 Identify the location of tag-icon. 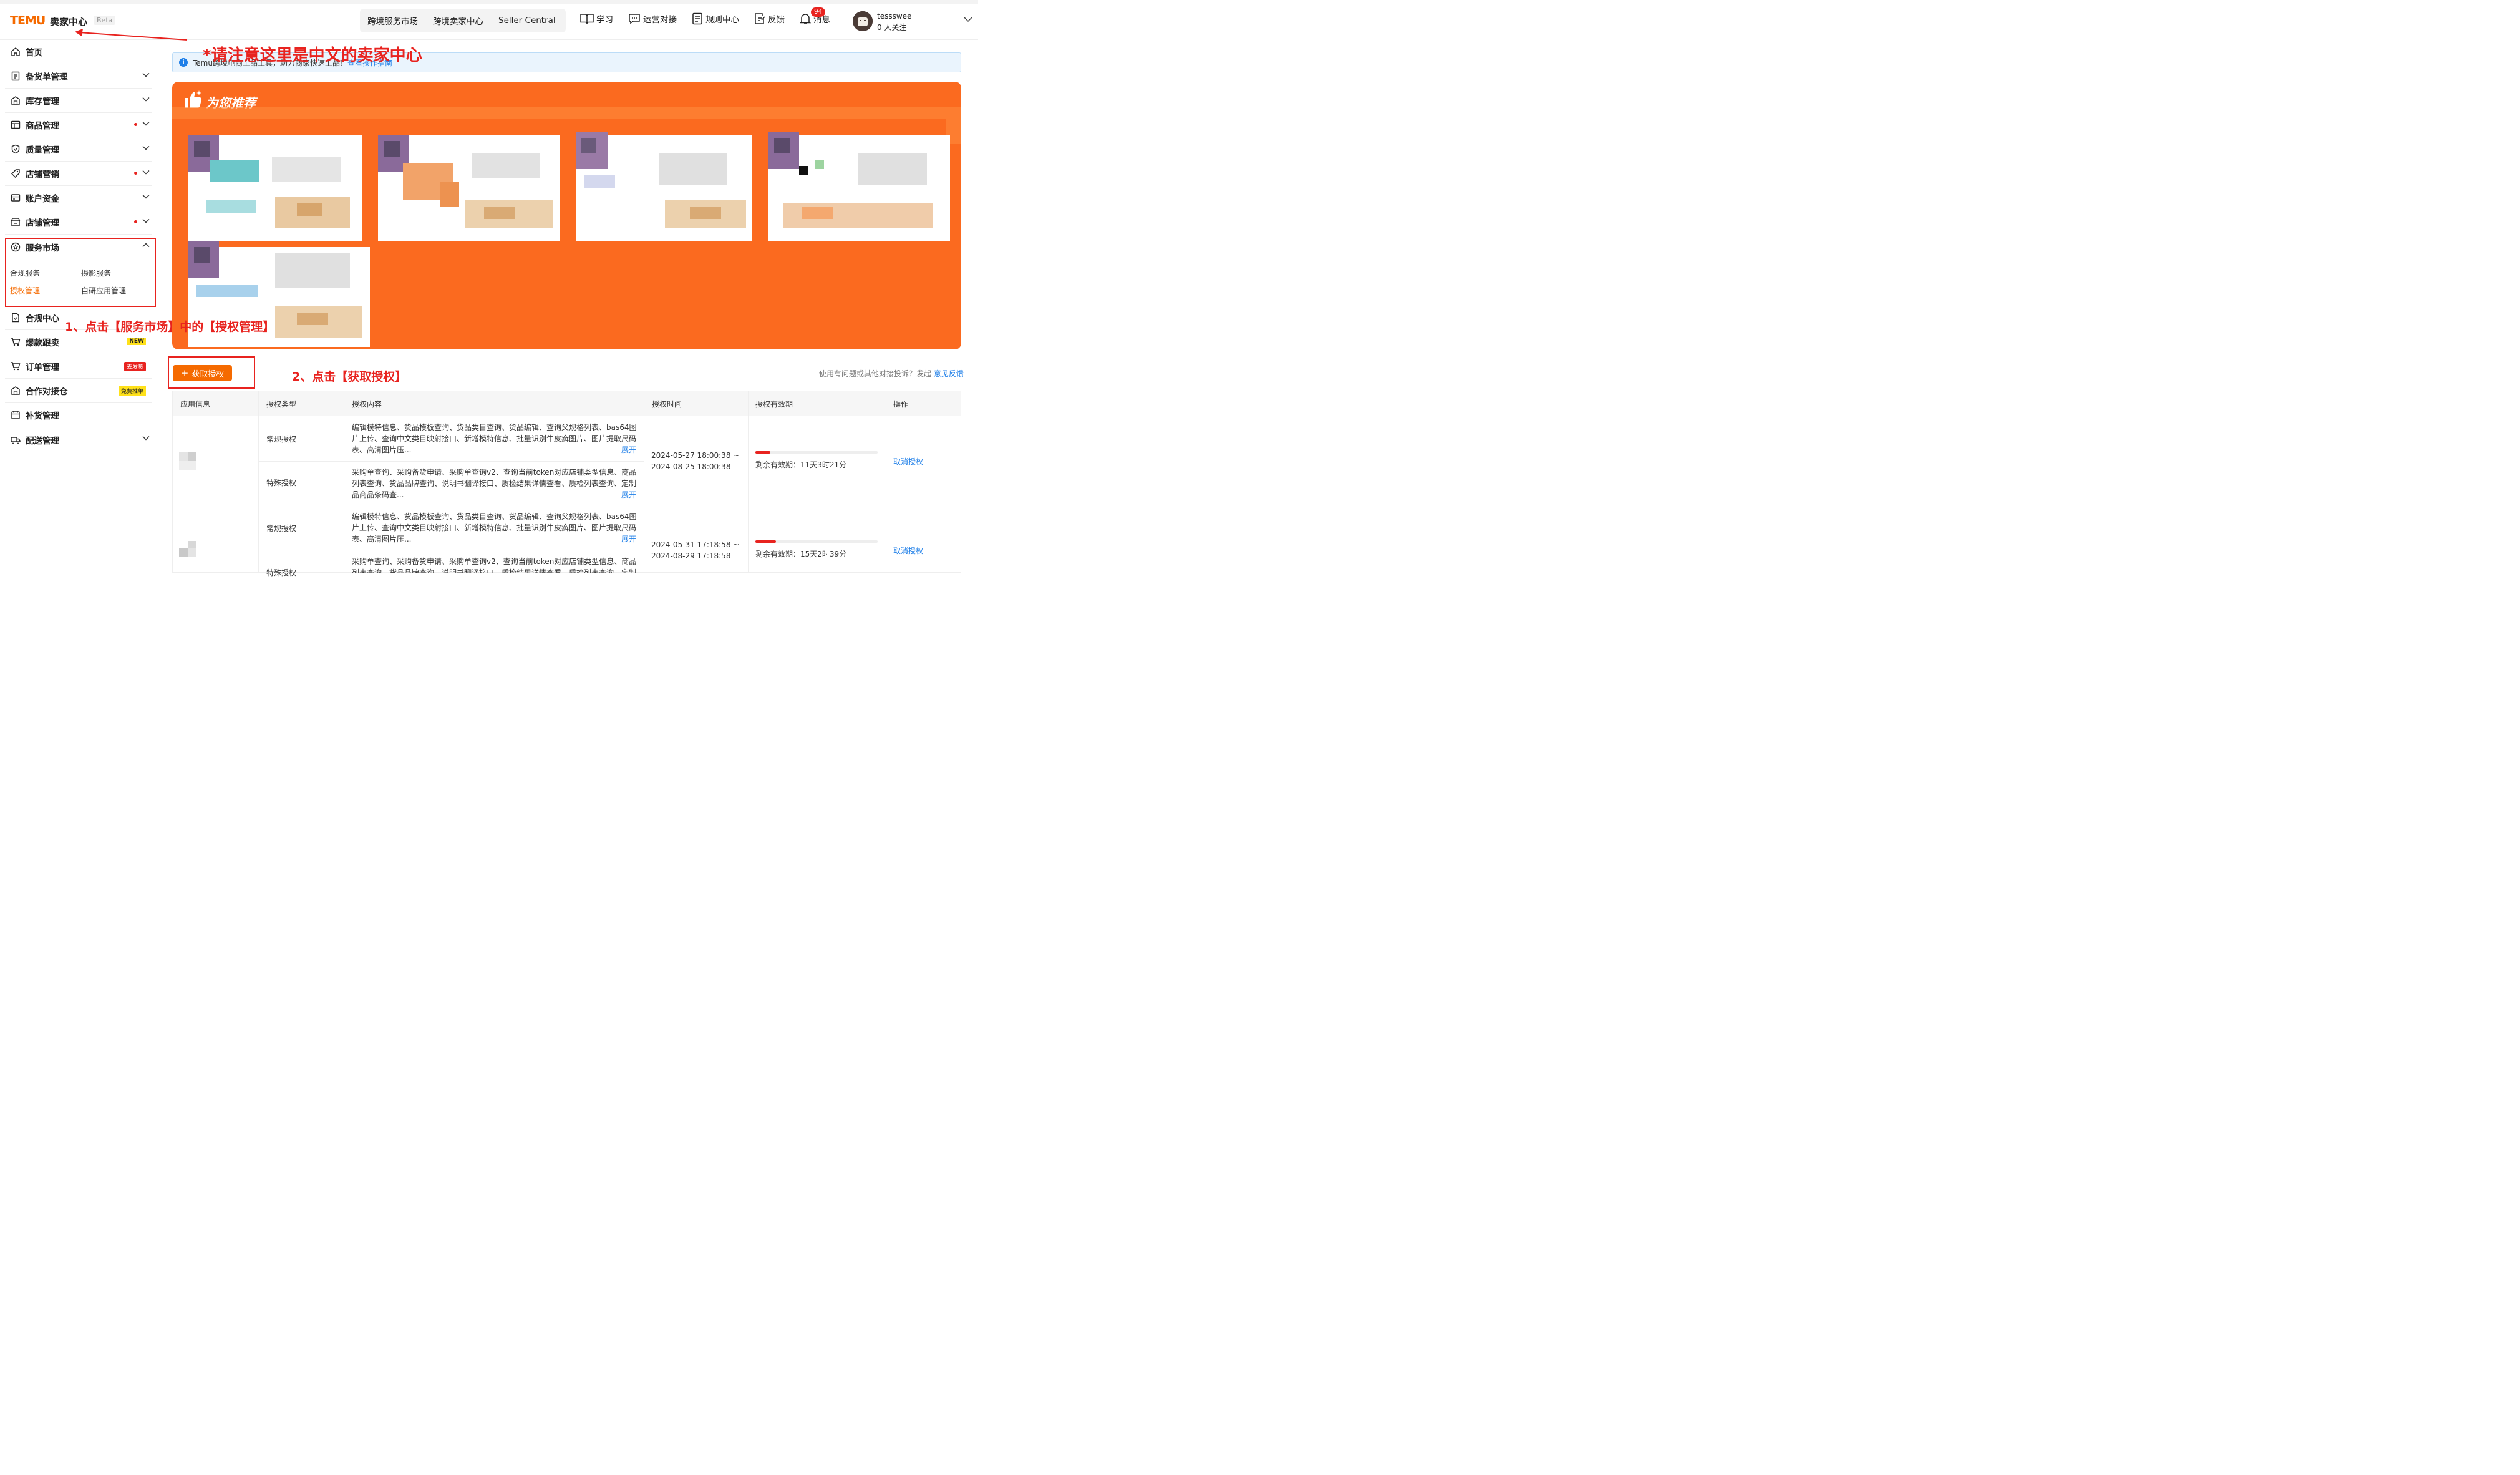
(16, 173).